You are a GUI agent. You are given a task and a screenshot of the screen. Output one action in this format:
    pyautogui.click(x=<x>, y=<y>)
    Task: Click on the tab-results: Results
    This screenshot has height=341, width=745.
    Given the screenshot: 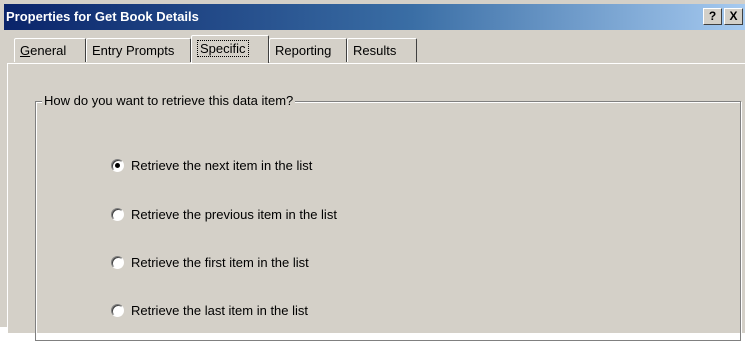 What is the action you would take?
    pyautogui.click(x=382, y=50)
    